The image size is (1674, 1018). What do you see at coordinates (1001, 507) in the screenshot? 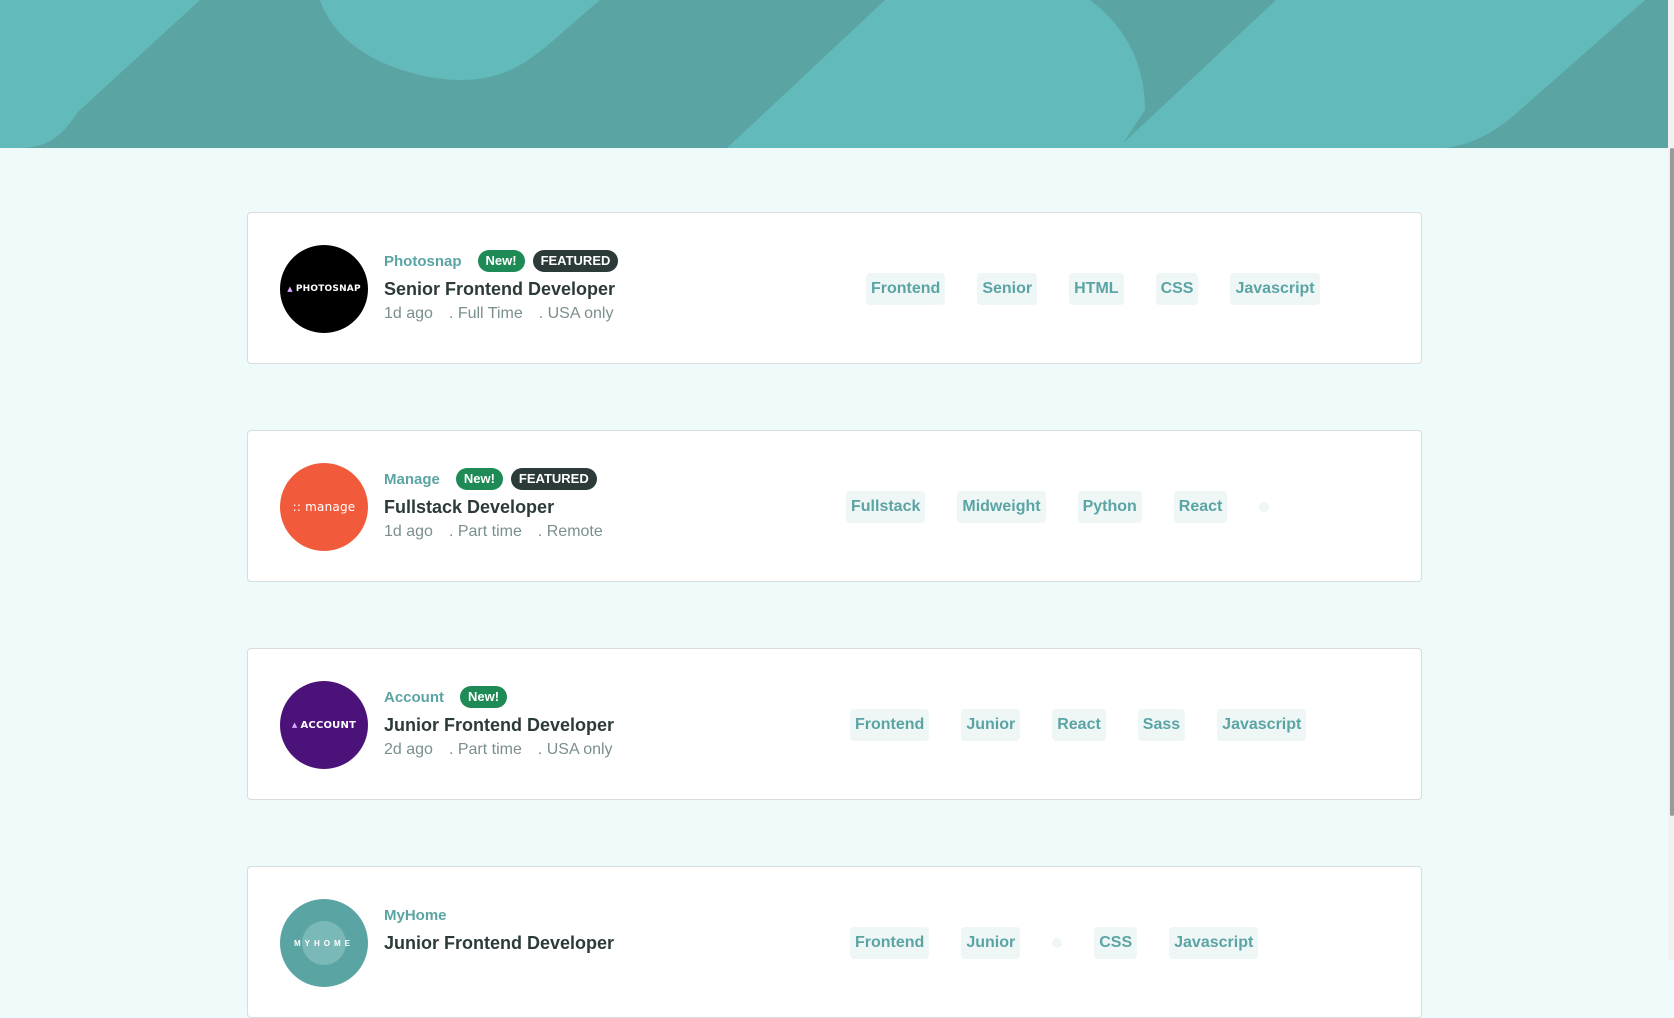
I see `tag-midweight: Midweight` at bounding box center [1001, 507].